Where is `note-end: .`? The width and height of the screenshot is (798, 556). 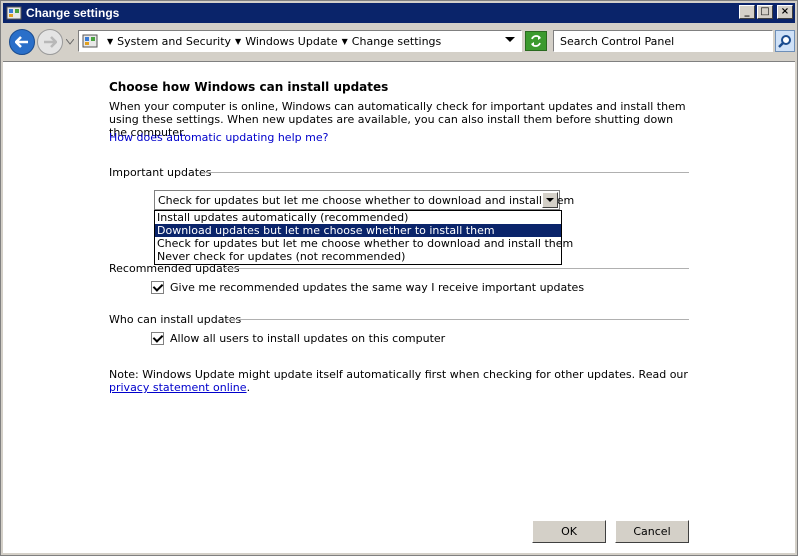 note-end: . is located at coordinates (248, 387).